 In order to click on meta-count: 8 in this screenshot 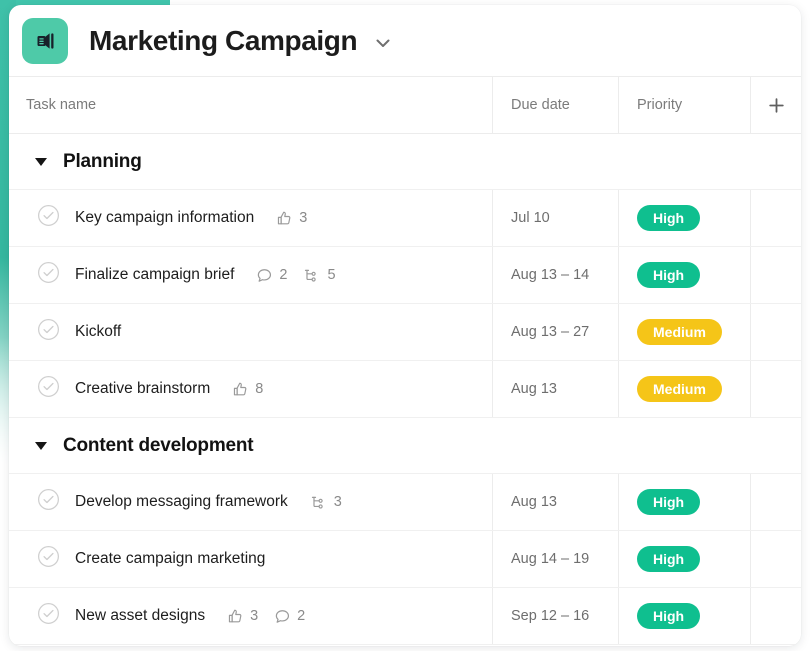, I will do `click(259, 389)`.